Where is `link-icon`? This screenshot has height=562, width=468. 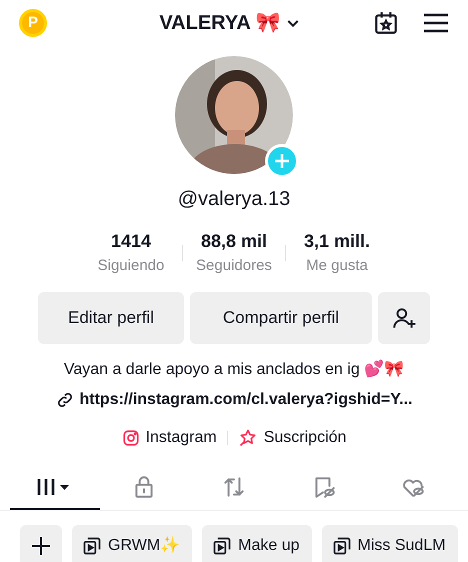 link-icon is located at coordinates (65, 399).